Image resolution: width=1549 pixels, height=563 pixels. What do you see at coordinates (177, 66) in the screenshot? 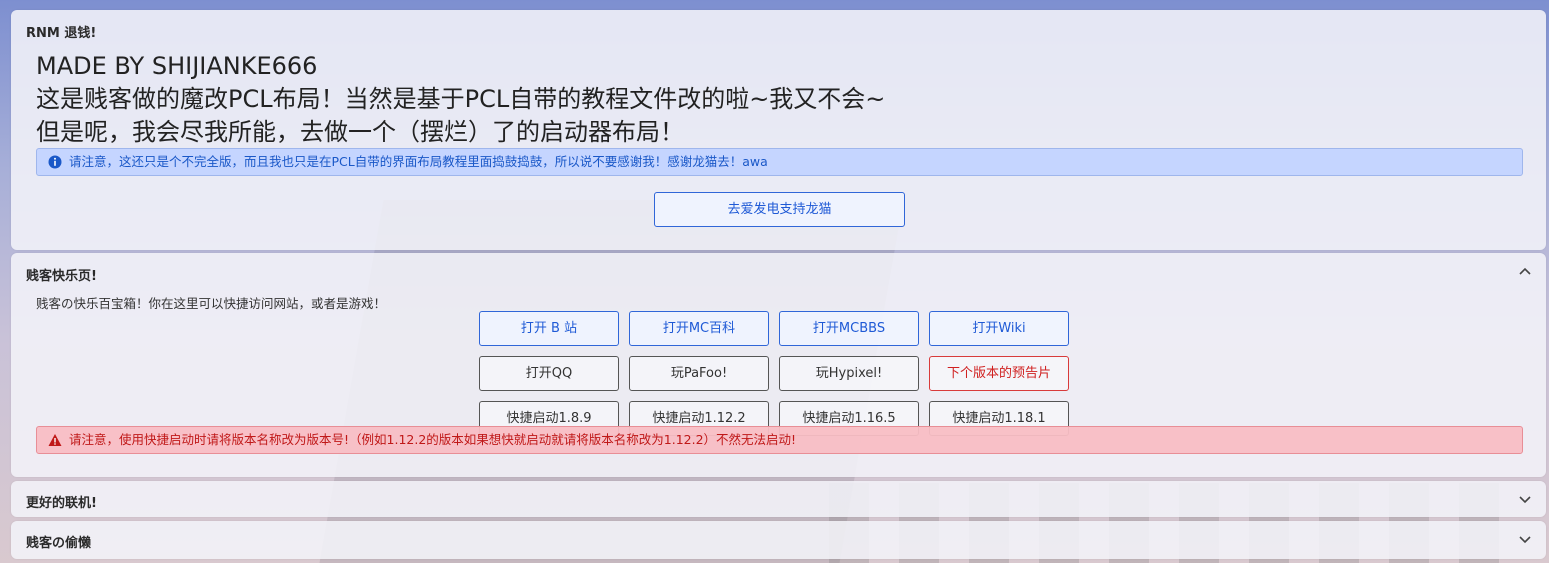
I see `intro-line-1: MADE BY SHIJIANKE666` at bounding box center [177, 66].